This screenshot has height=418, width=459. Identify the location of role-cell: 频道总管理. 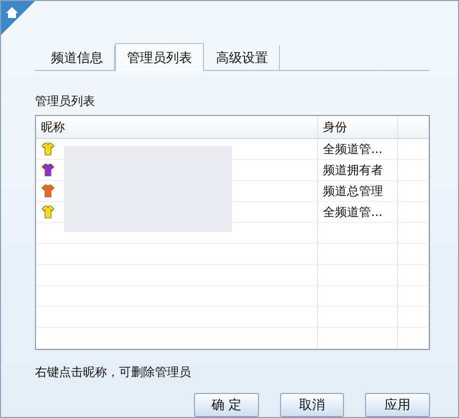
(358, 191).